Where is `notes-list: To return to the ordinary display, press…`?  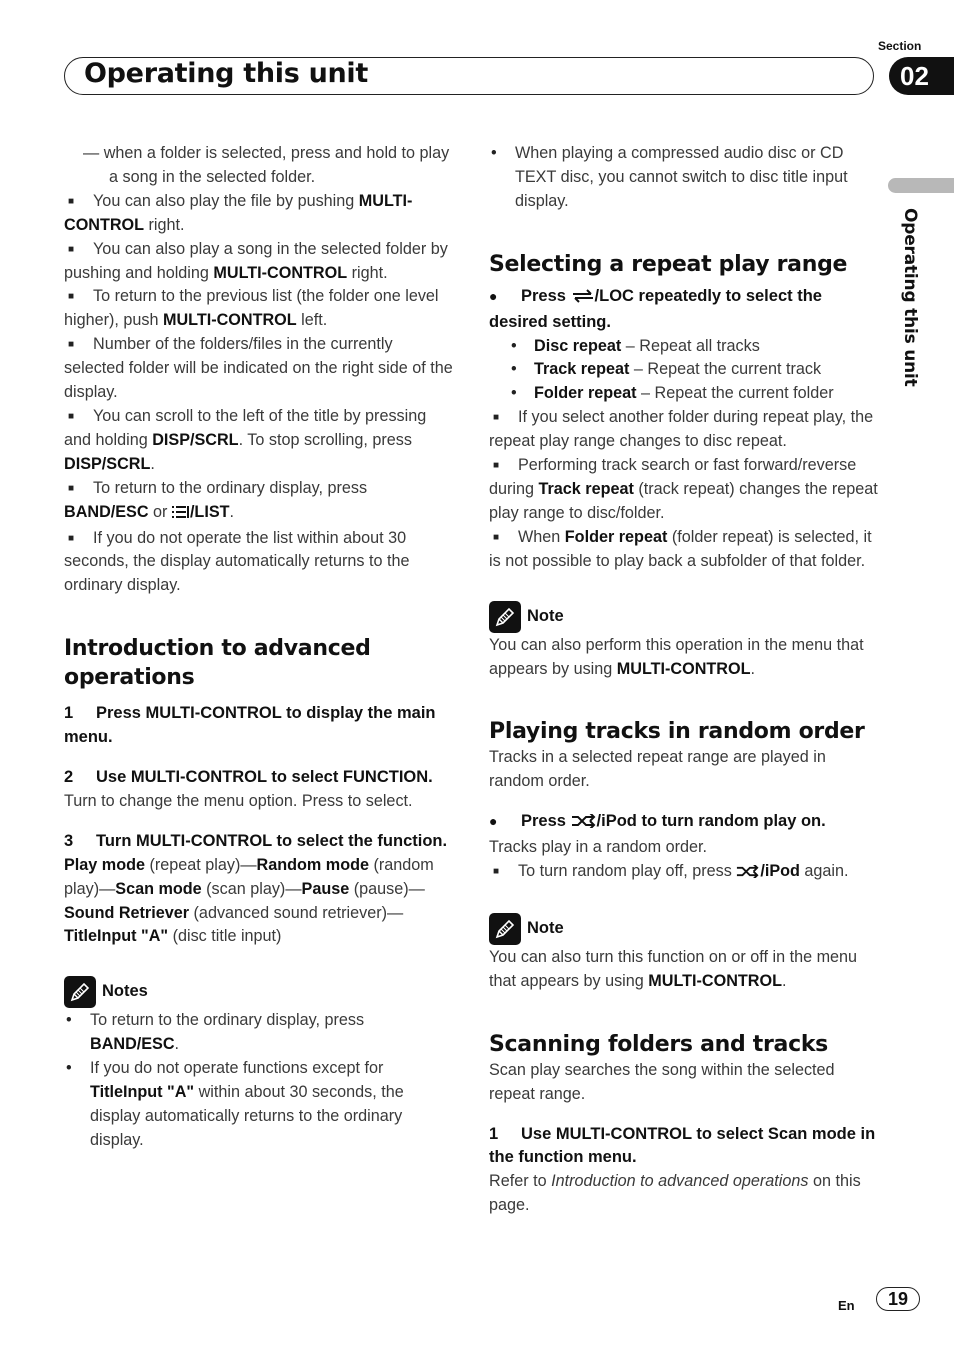 notes-list: To return to the ordinary display, press… is located at coordinates (259, 1080).